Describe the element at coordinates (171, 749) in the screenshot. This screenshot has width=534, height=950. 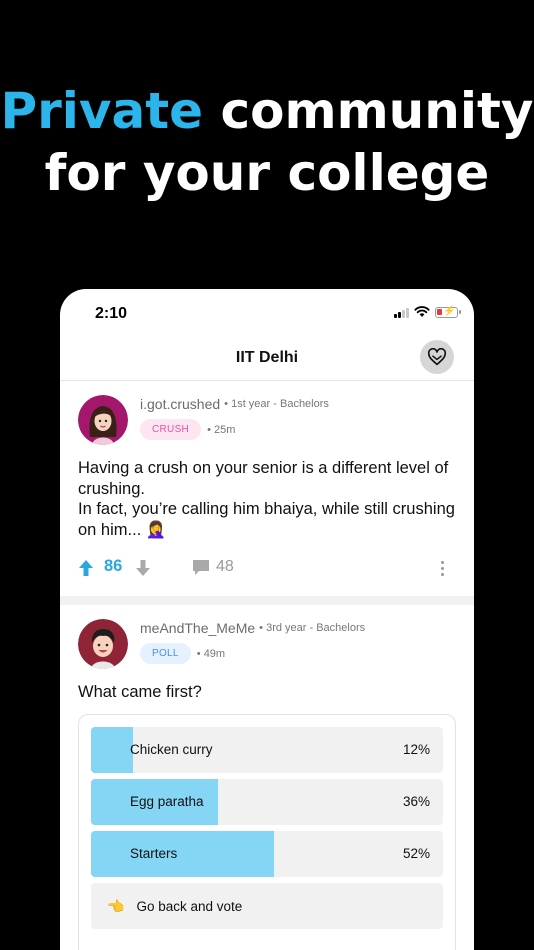
I see `poll-option-label: Chicken curry` at that location.